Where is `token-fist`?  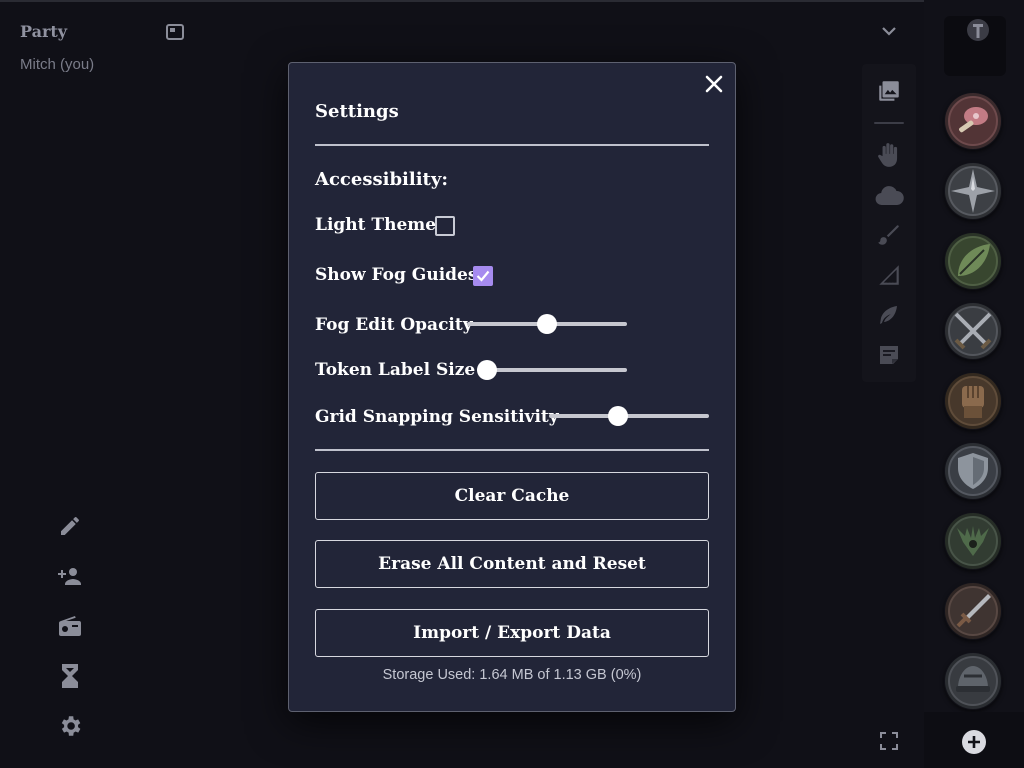
token-fist is located at coordinates (973, 401).